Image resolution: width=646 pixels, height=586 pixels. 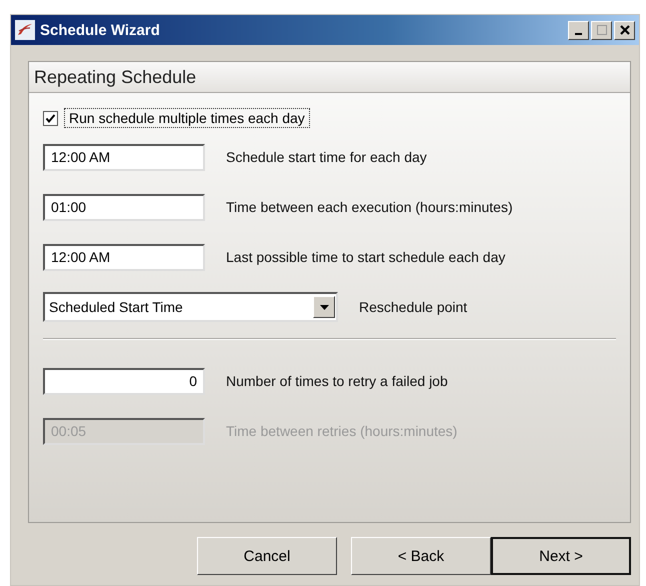 I want to click on input-field: 01:00, so click(x=124, y=207).